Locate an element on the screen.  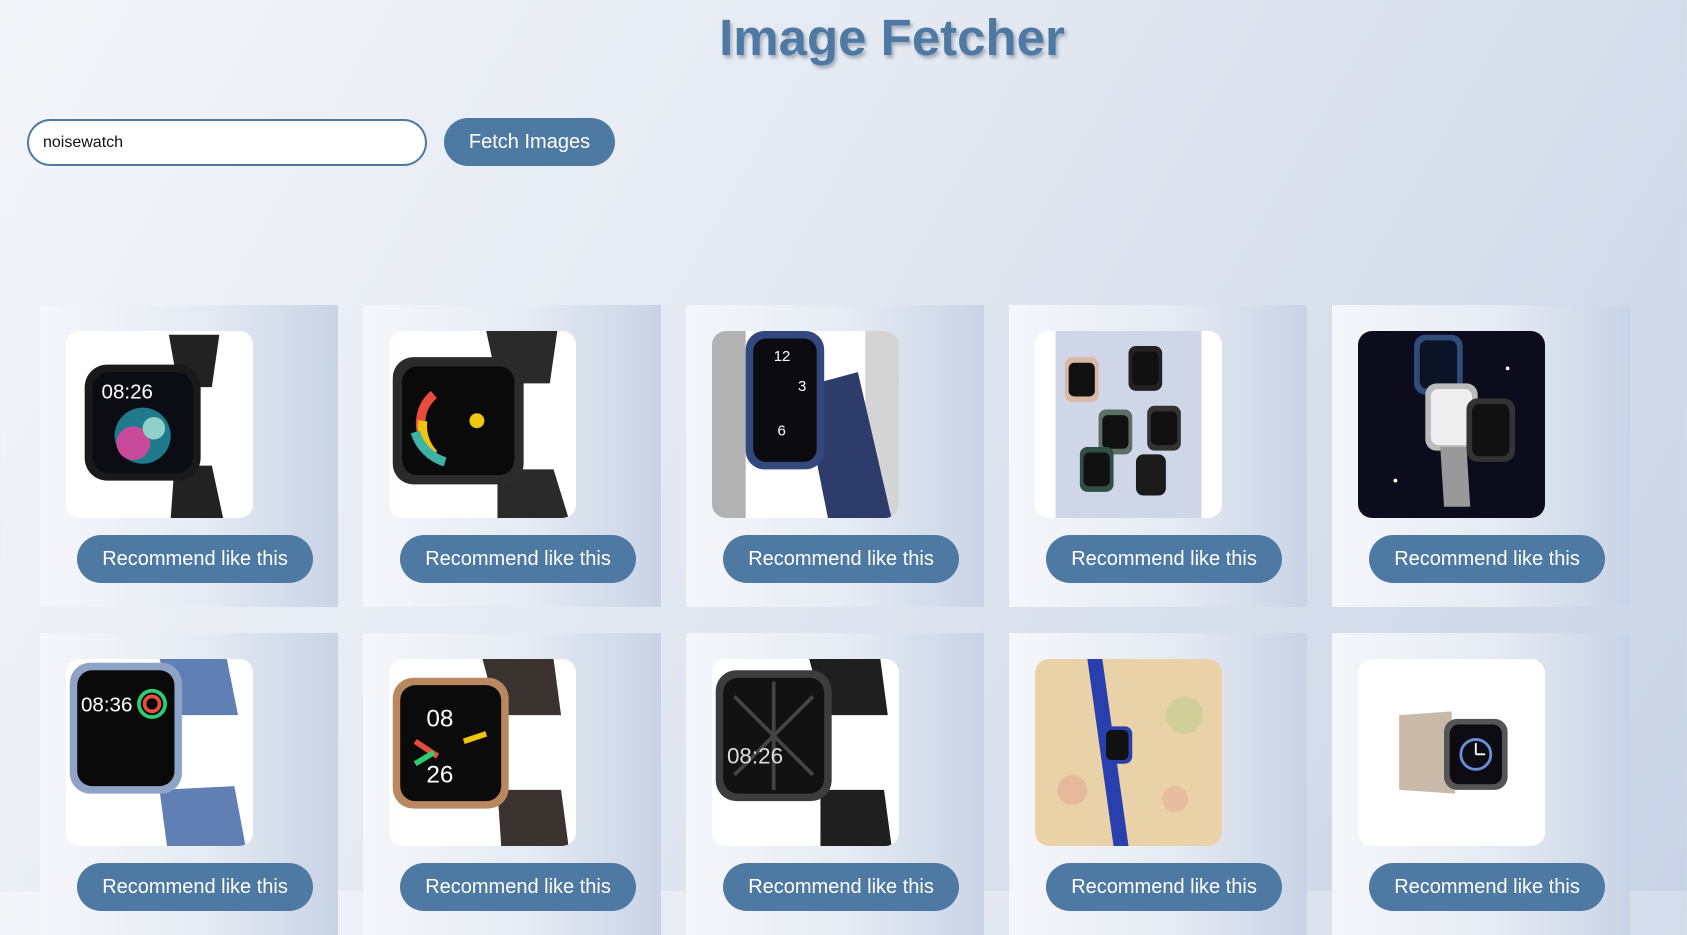
image-card: 12 3 6 Recommend like this is located at coordinates (835, 456).